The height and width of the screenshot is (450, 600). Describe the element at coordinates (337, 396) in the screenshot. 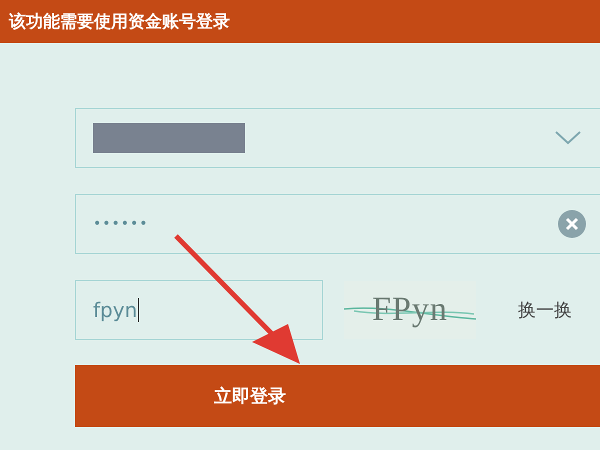

I see `login-button: 立即登录` at that location.